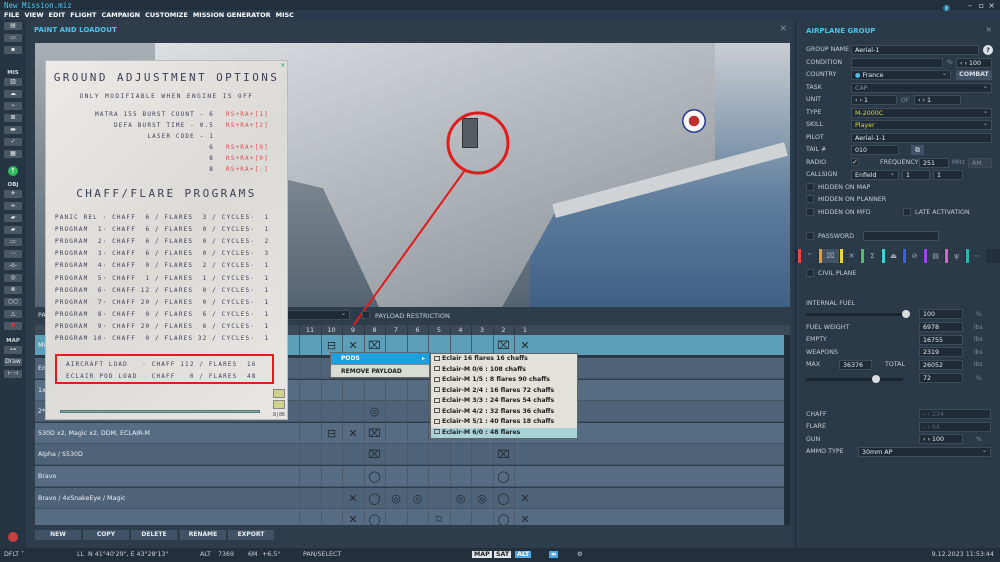 Image resolution: width=1000 pixels, height=562 pixels. Describe the element at coordinates (913, 256) in the screenshot. I see `failures-tab-icon: ⊘` at that location.